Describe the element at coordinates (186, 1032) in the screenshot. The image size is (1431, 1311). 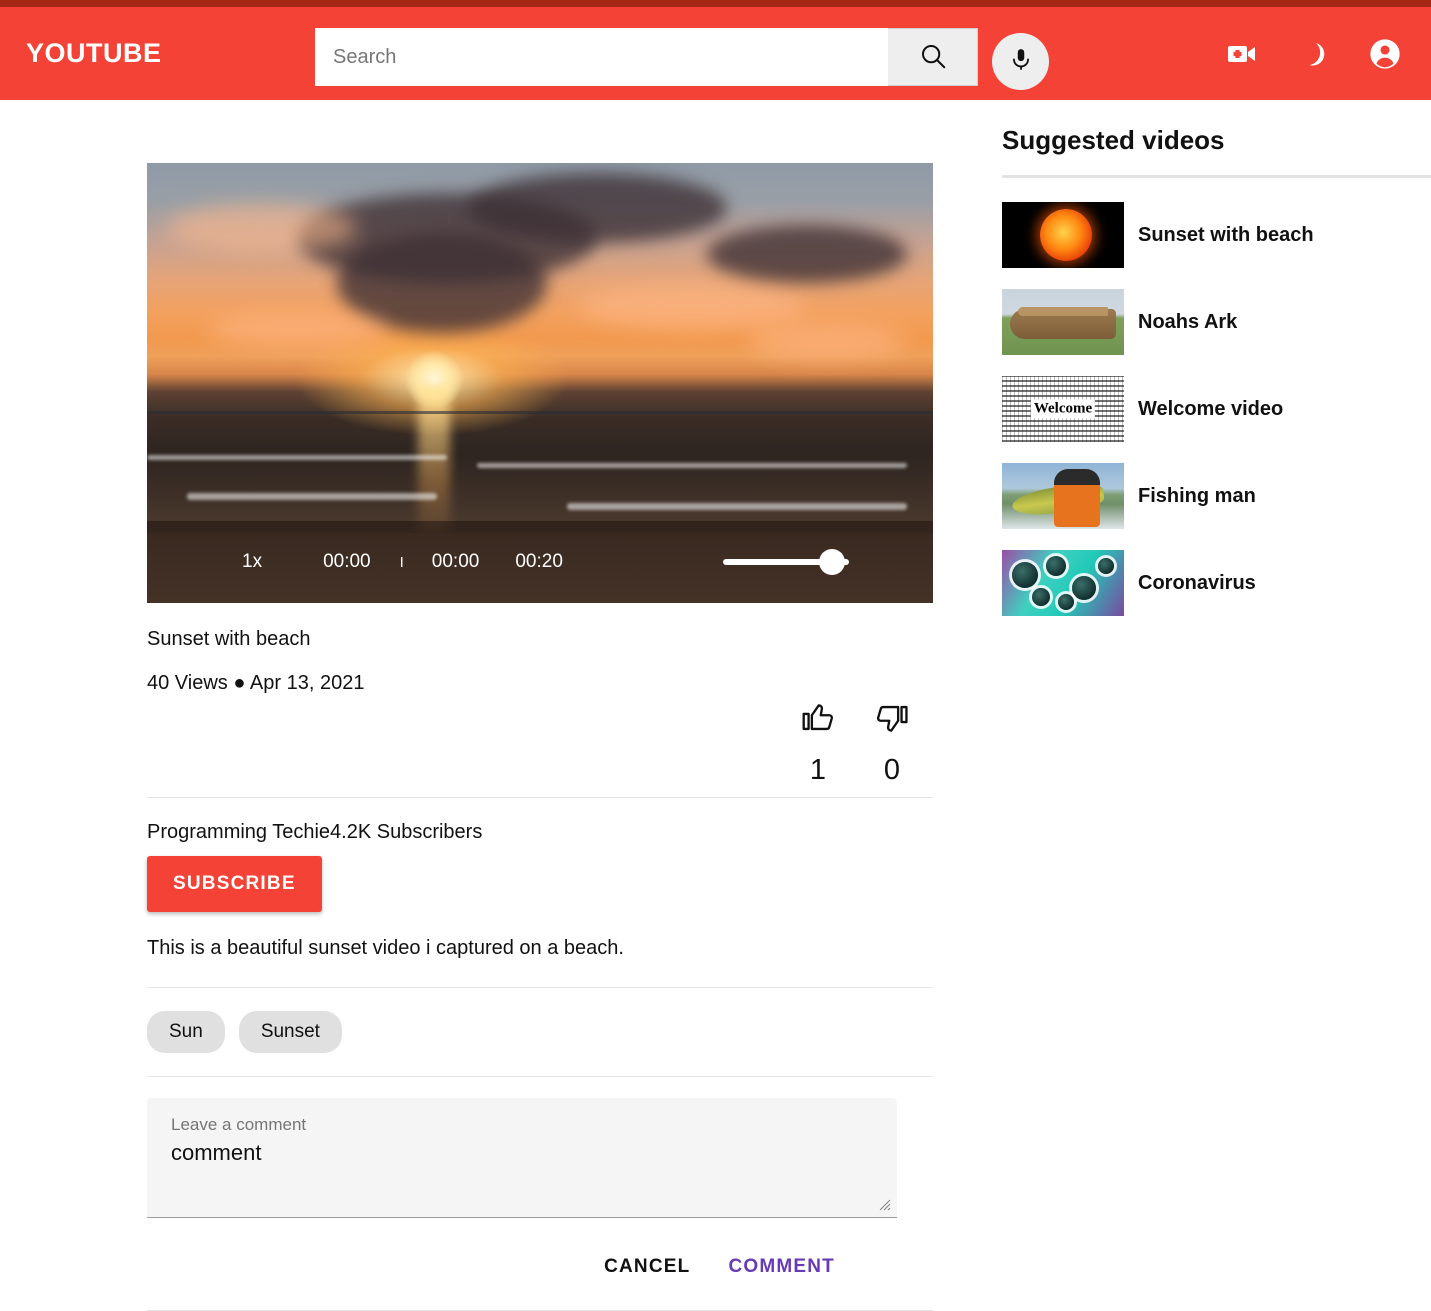
I see `tag-chip: Sun` at that location.